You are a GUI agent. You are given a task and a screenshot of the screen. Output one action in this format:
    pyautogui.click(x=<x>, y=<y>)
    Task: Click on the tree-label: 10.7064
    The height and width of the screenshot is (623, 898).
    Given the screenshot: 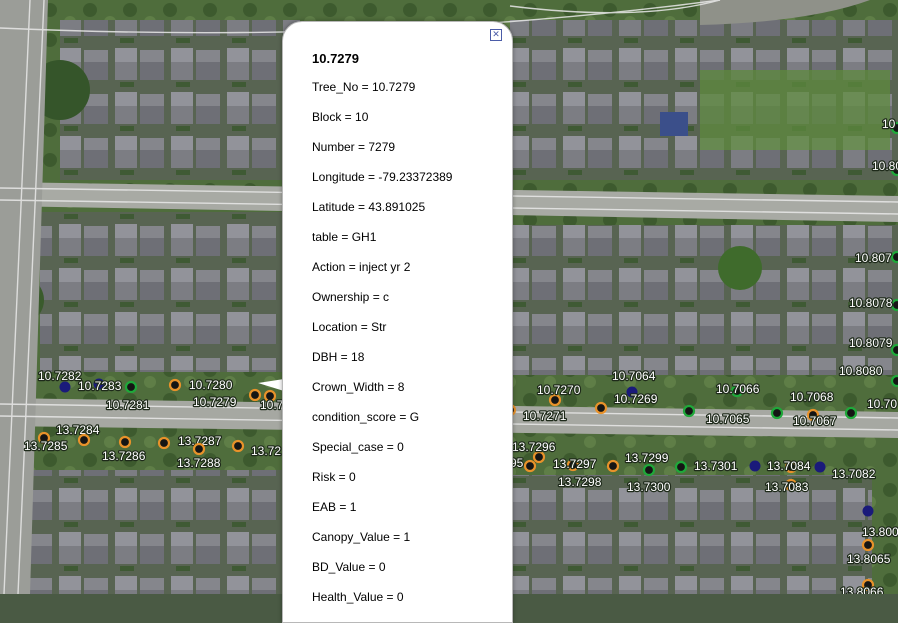 What is the action you would take?
    pyautogui.click(x=634, y=376)
    